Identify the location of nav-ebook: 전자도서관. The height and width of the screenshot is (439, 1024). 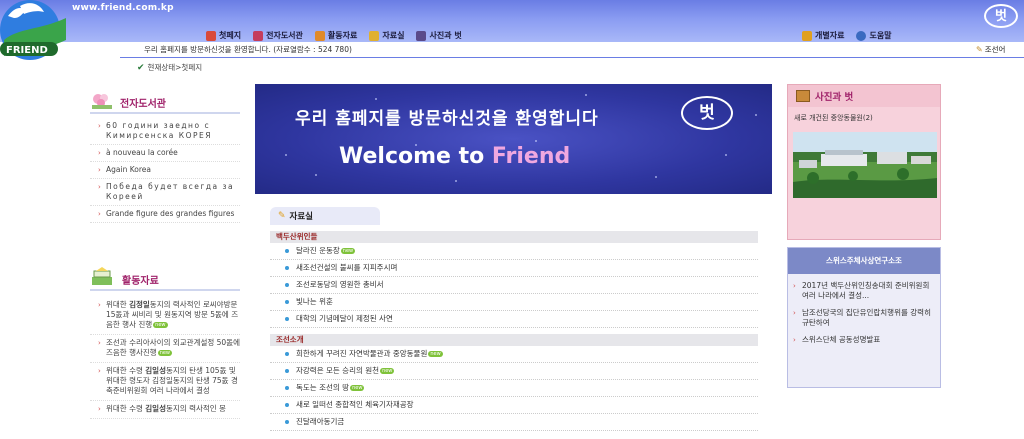
(278, 35).